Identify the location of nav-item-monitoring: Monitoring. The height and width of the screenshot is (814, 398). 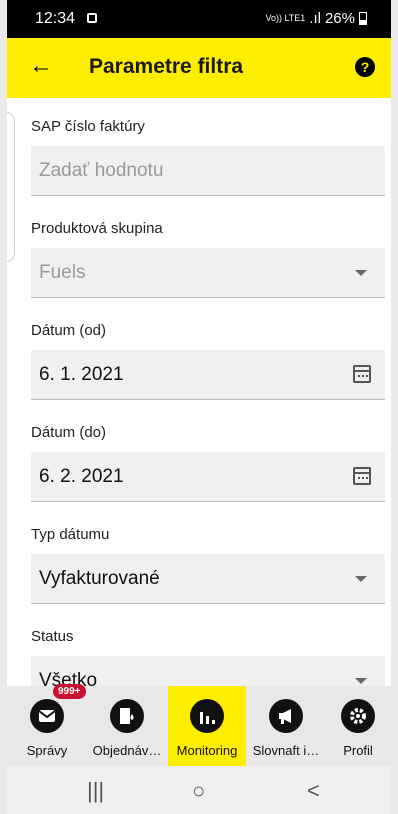
(207, 726).